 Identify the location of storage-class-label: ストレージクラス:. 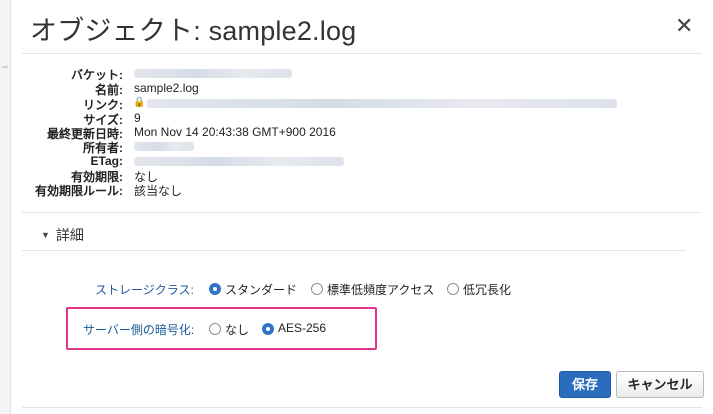
(144, 290).